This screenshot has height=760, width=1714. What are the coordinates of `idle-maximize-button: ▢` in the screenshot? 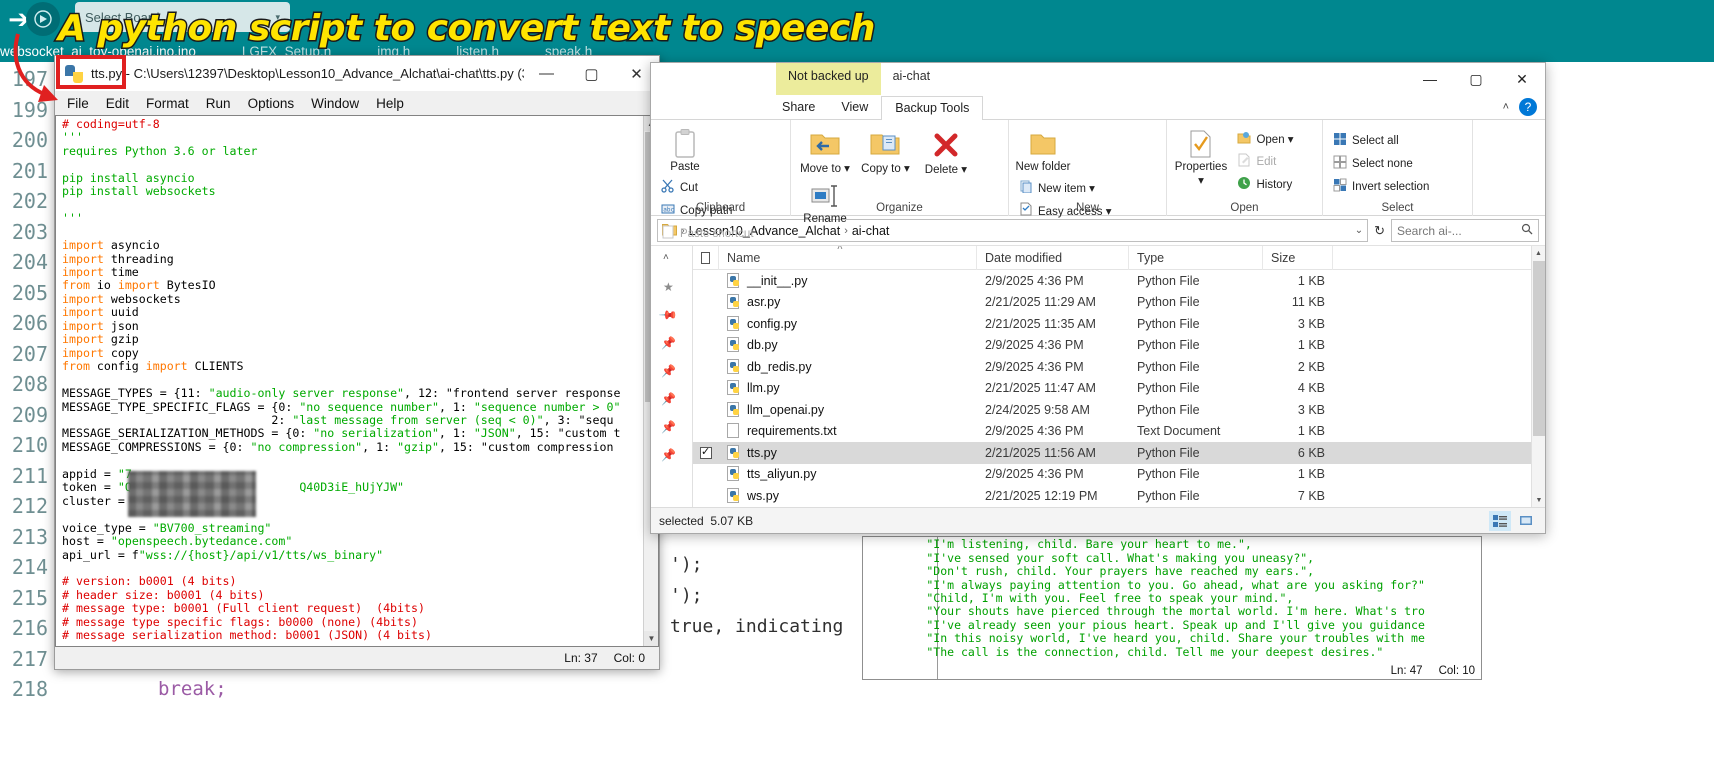 It's located at (591, 73).